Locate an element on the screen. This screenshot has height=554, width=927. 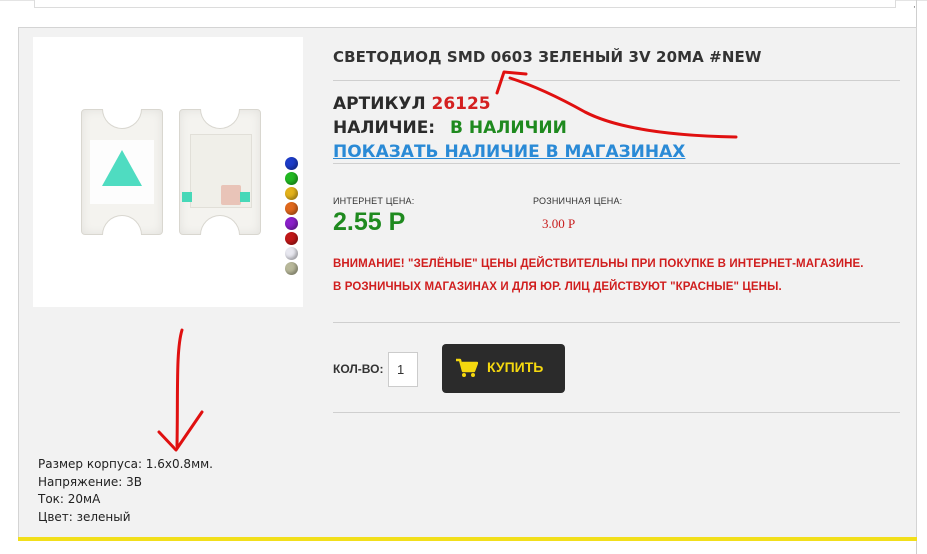
stock-label: НАЛИЧИЕ: is located at coordinates (384, 128).